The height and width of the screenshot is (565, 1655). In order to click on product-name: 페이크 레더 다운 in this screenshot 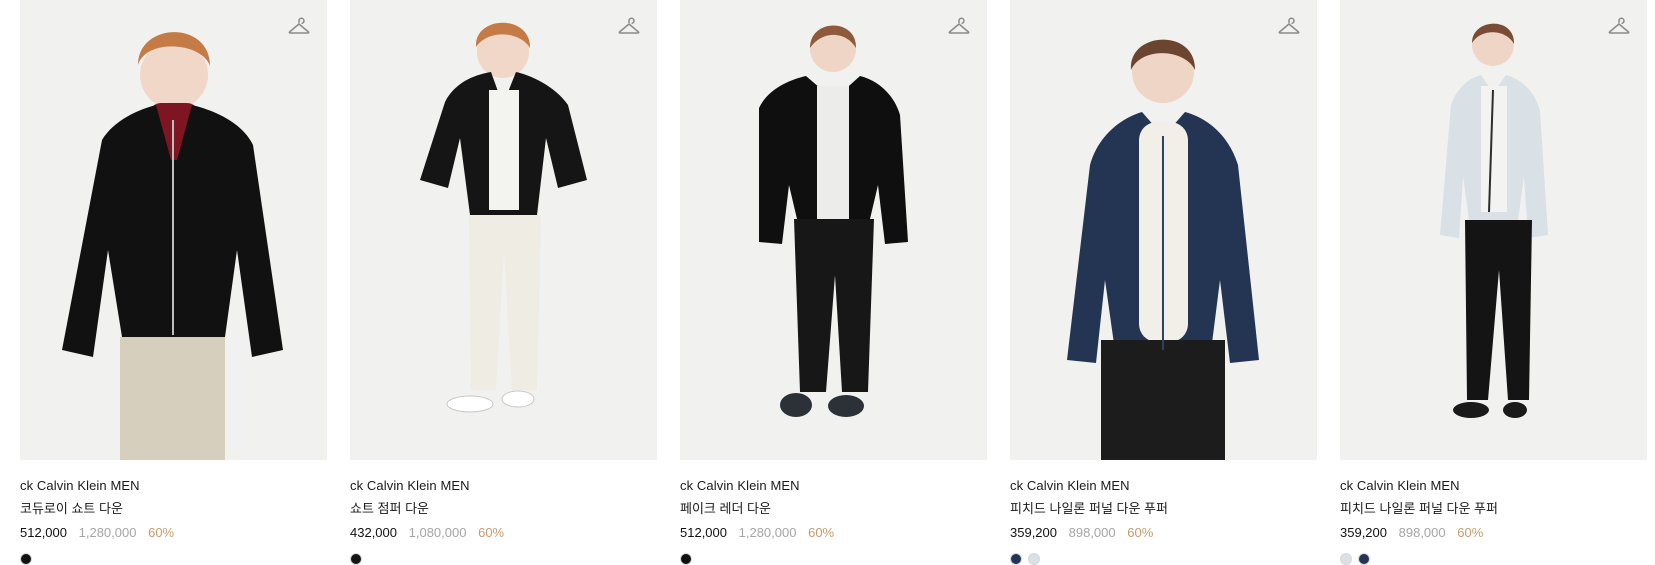, I will do `click(833, 509)`.